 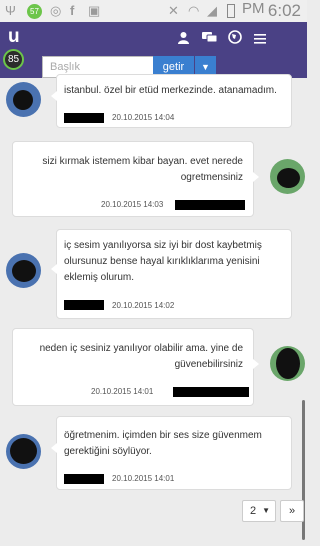 What do you see at coordinates (211, 177) in the screenshot?
I see `message-text: ogretmensiniz` at bounding box center [211, 177].